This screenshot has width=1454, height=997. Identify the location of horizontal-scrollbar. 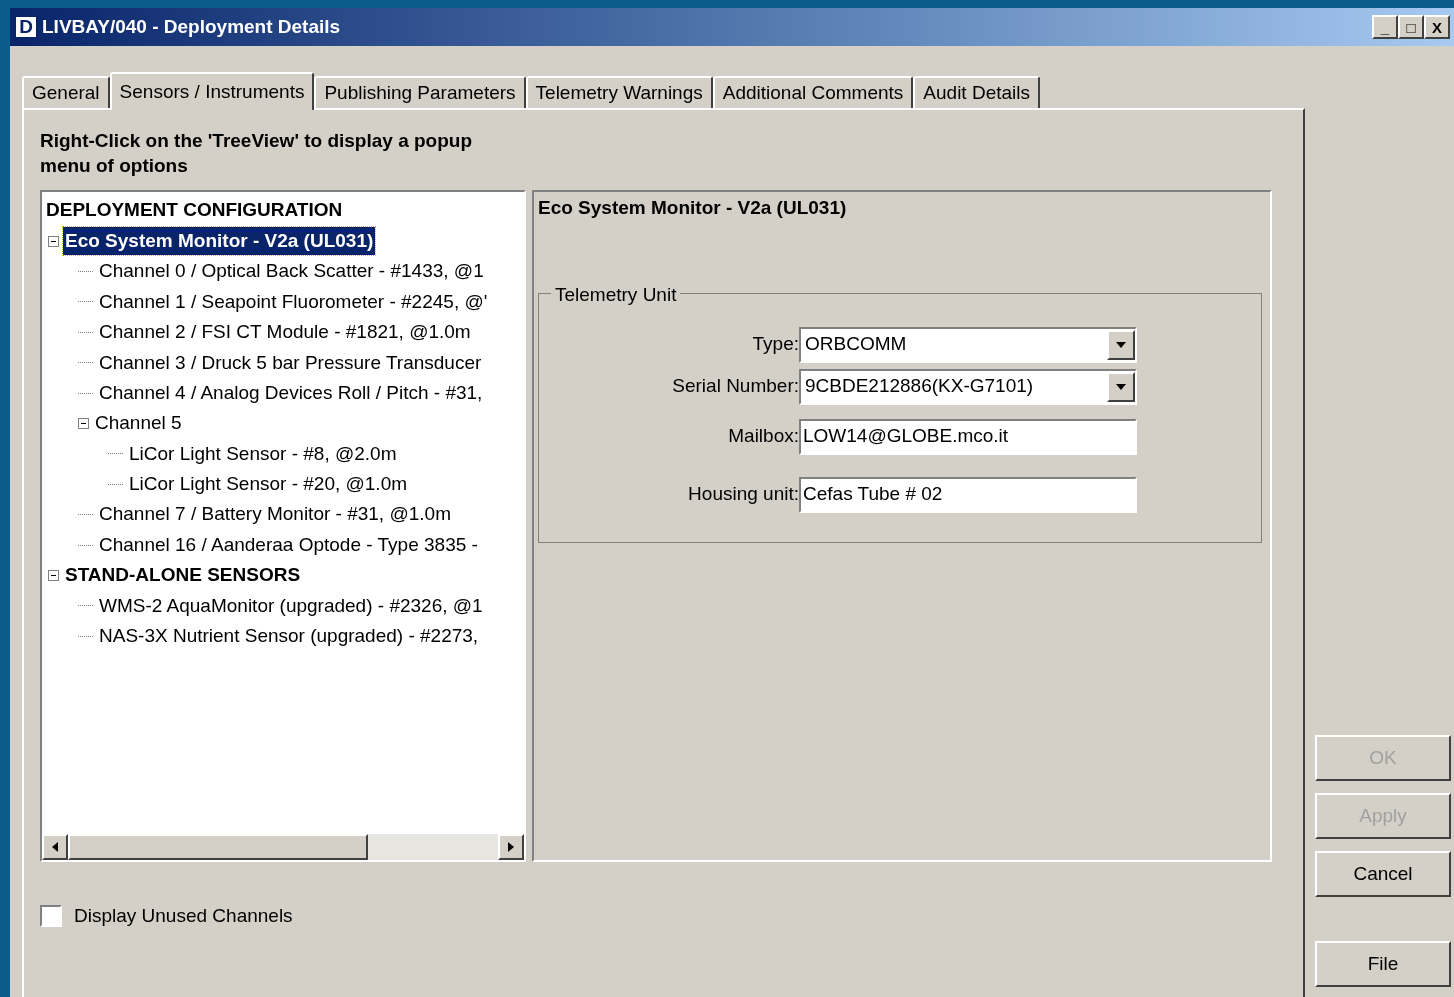
(283, 847).